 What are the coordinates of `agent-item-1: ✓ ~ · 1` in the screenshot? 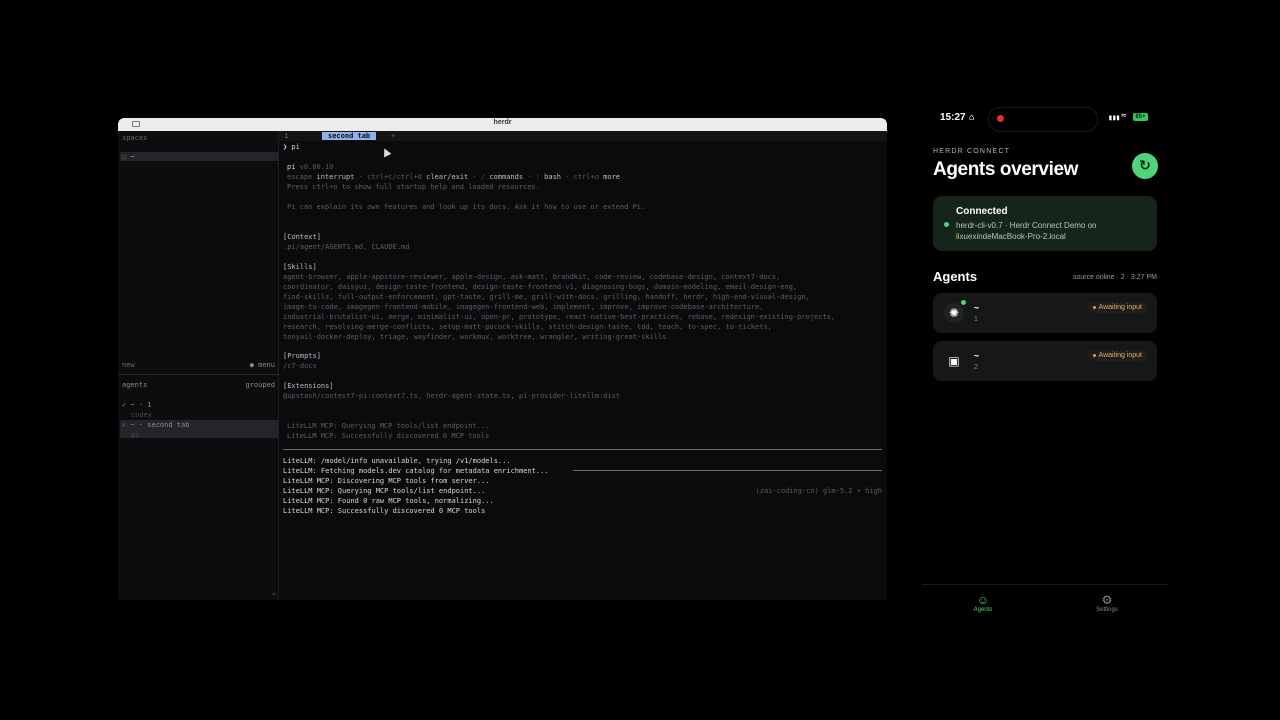 It's located at (137, 405).